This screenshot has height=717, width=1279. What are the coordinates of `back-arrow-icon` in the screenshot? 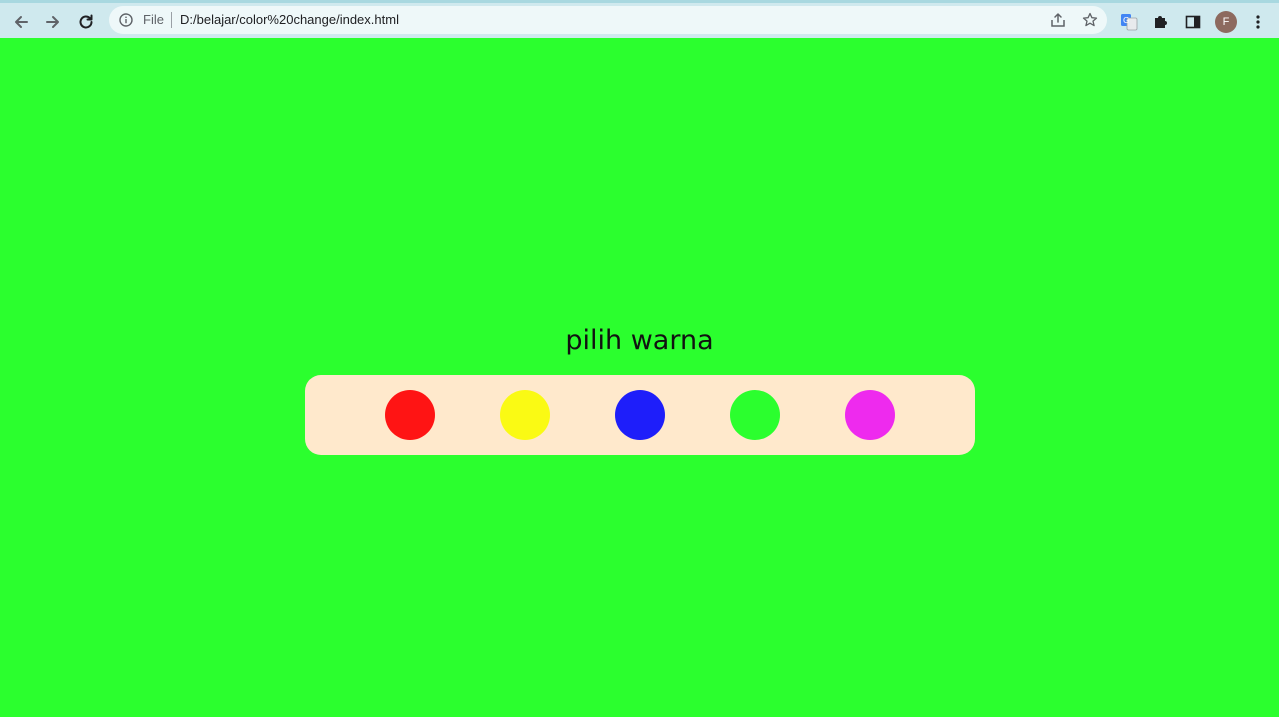 It's located at (21, 22).